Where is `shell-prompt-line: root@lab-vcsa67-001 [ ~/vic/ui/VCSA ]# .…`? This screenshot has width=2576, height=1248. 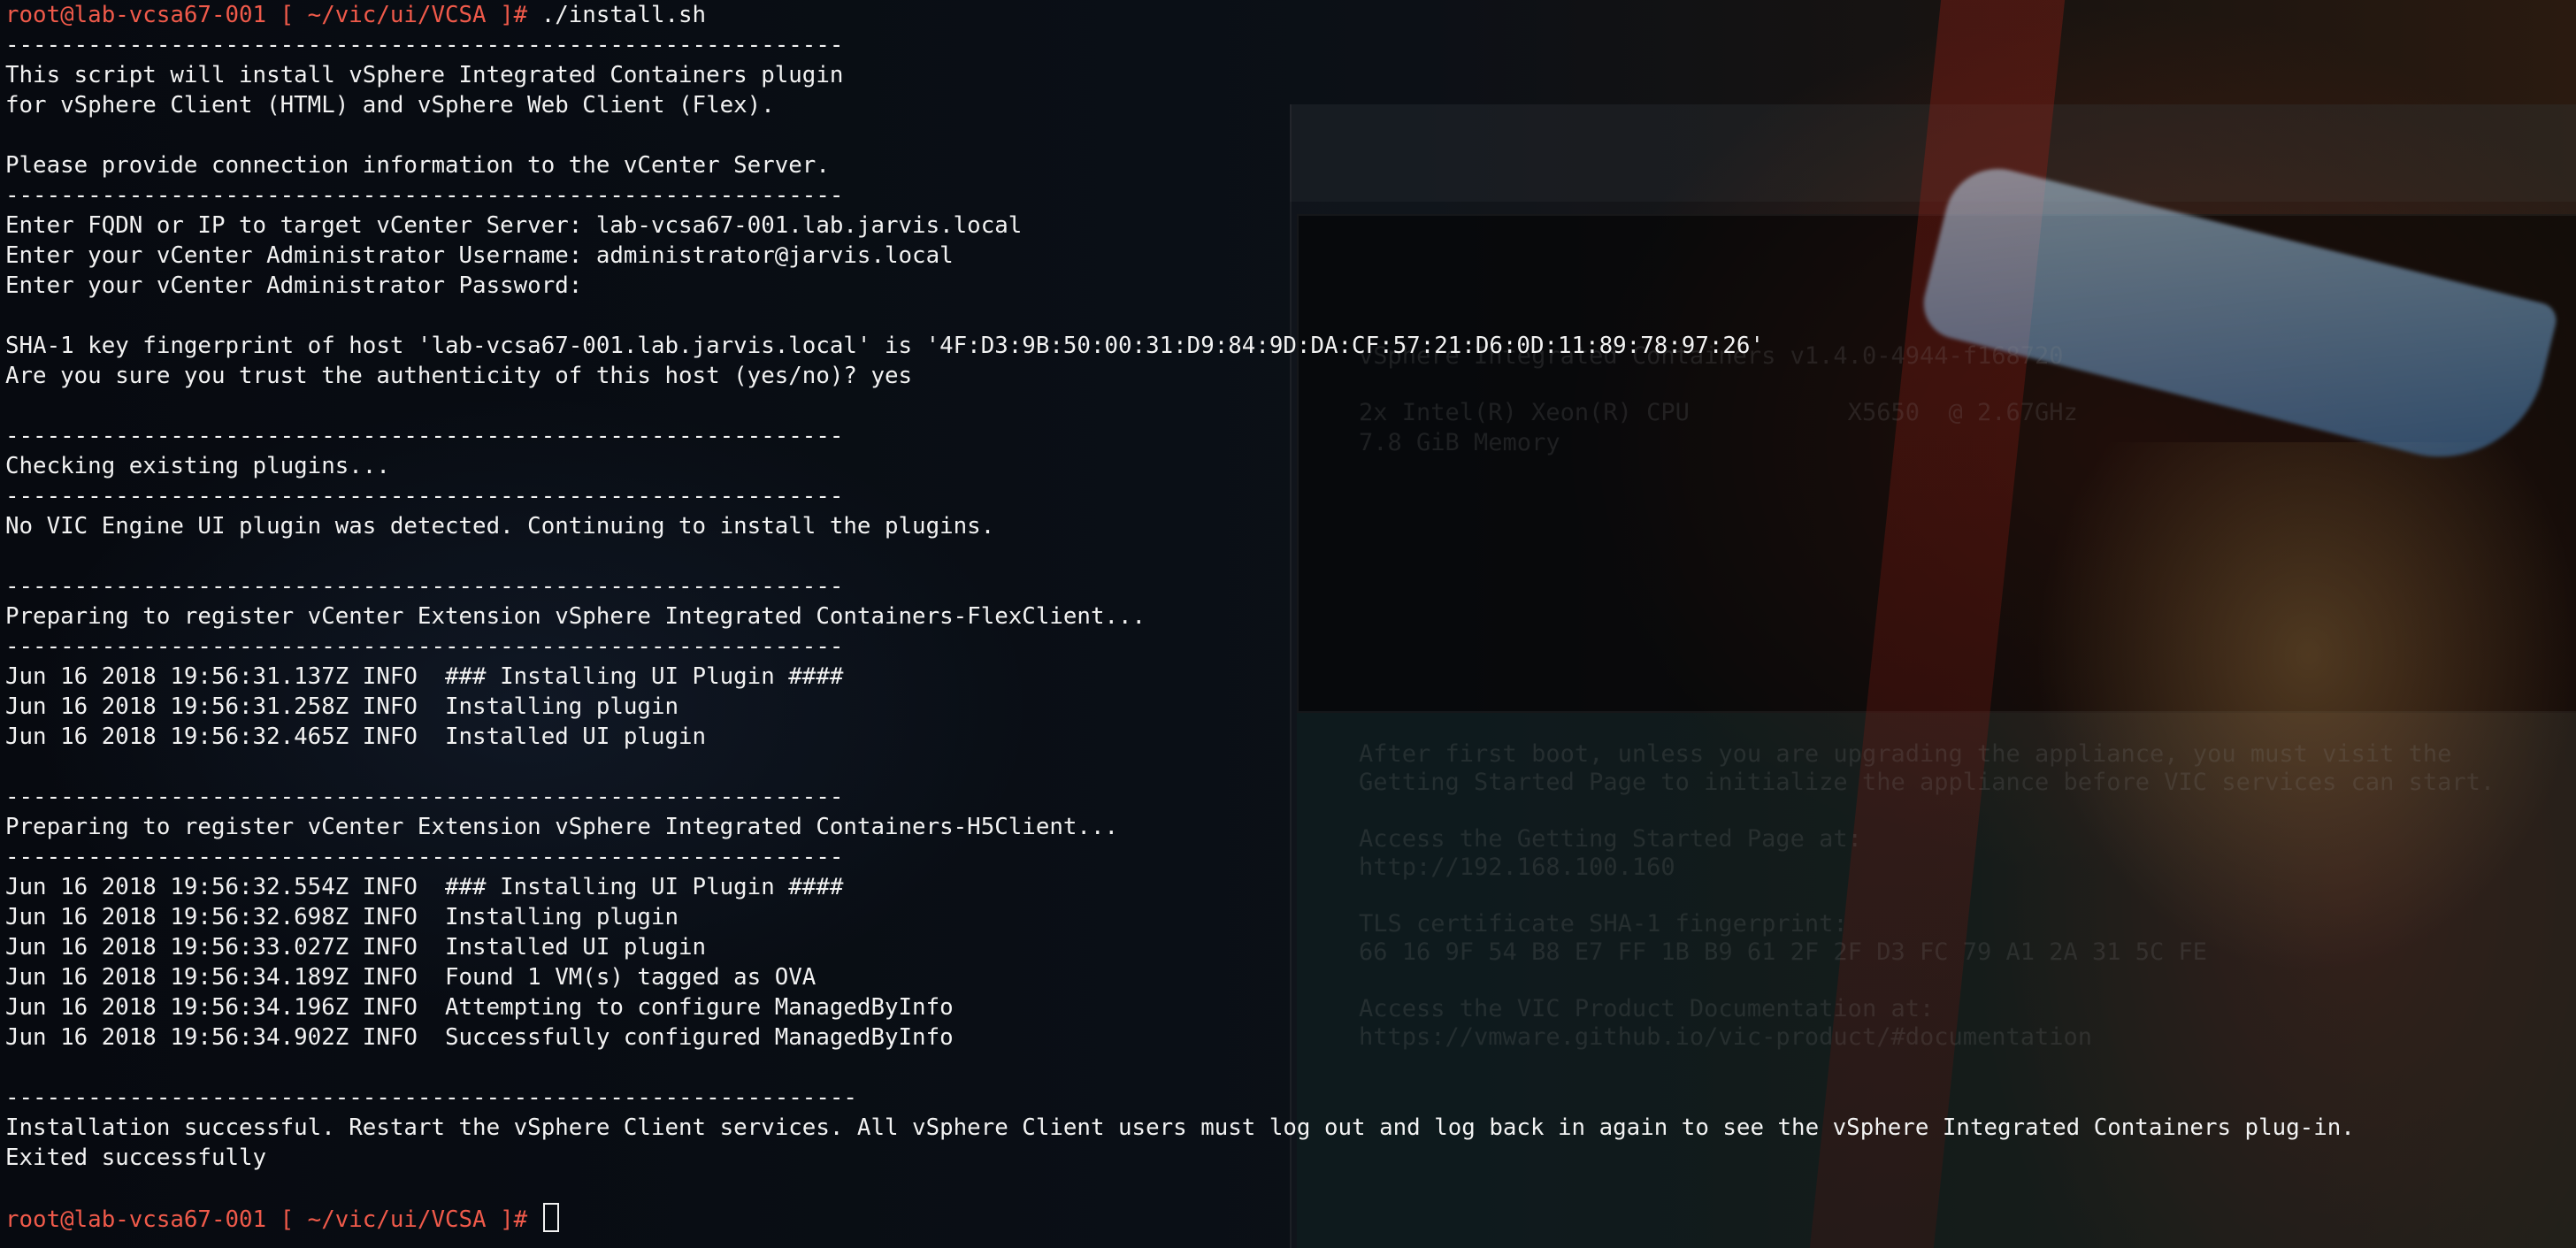 shell-prompt-line: root@lab-vcsa67-001 [ ~/vic/ui/VCSA ]# .… is located at coordinates (1180, 15).